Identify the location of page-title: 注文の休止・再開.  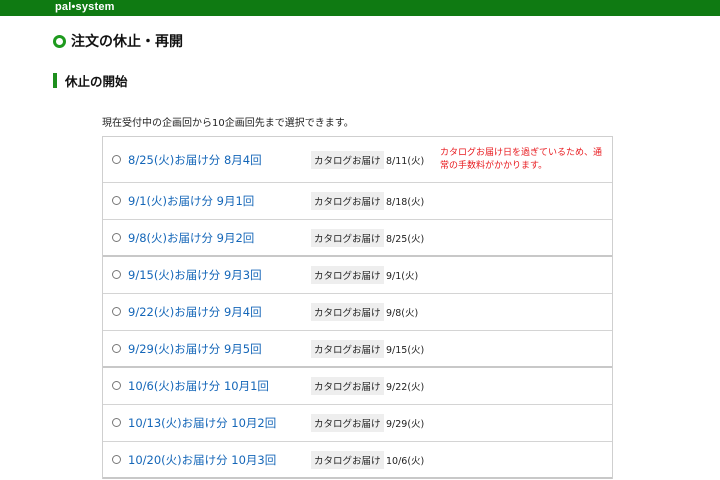
(127, 42).